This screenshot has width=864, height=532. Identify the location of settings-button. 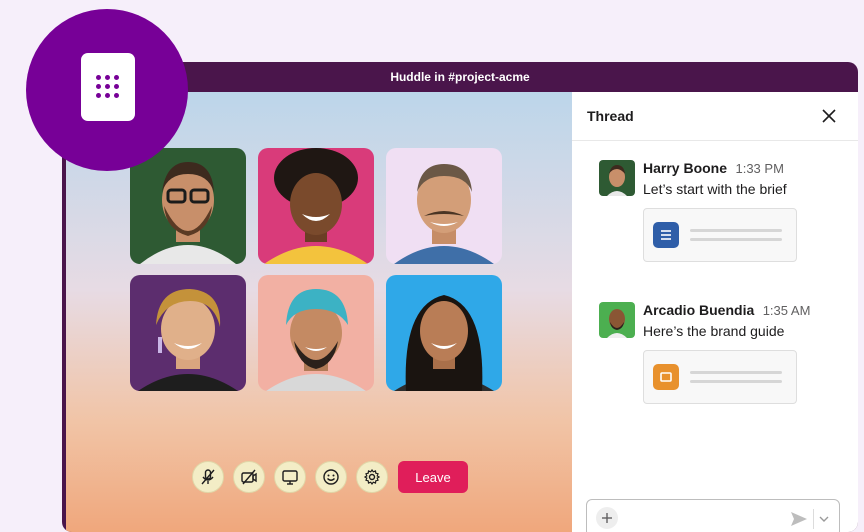
(372, 477).